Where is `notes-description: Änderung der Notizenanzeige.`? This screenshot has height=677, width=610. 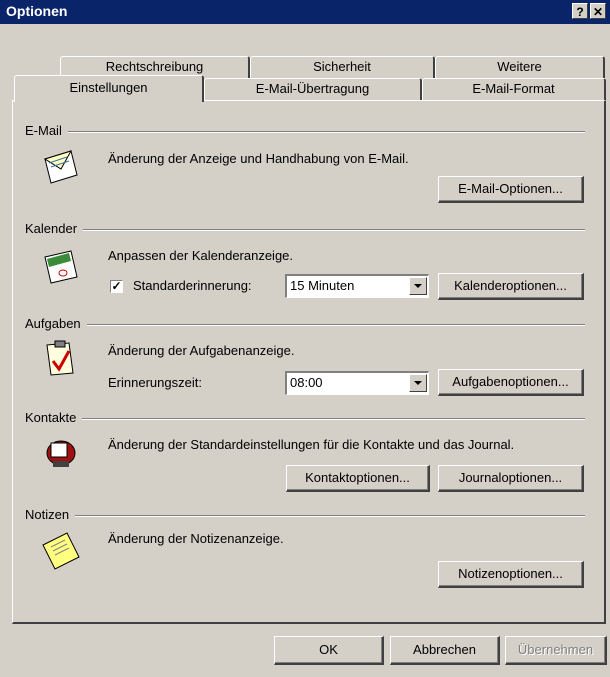 notes-description: Änderung der Notizenanzeige. is located at coordinates (196, 538).